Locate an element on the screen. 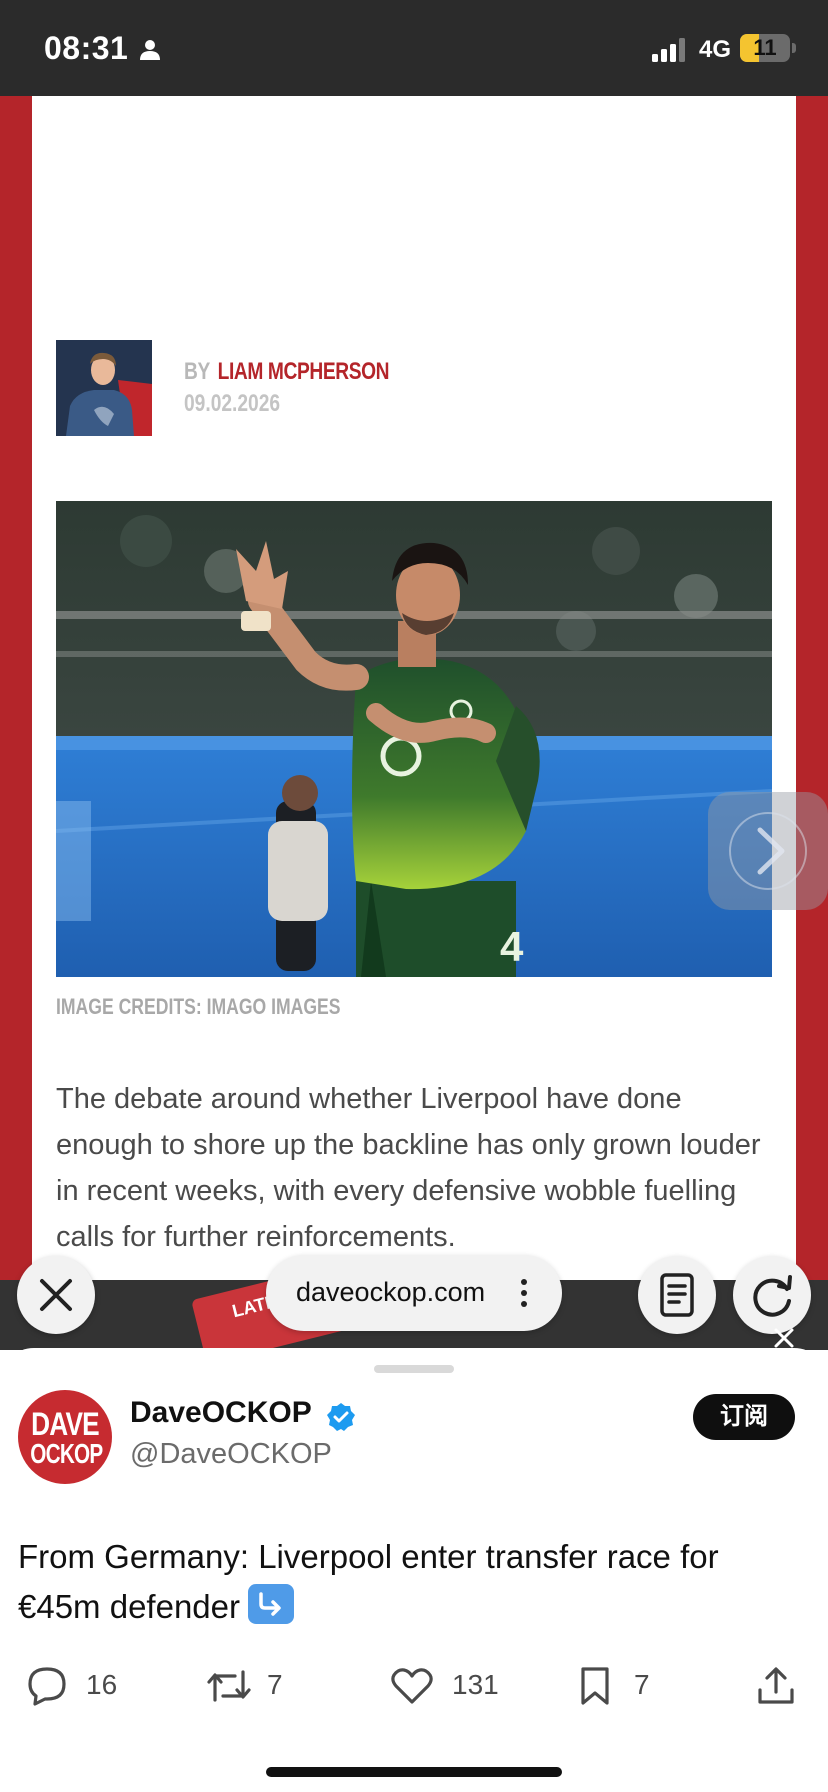 The image size is (828, 1792). verified-icon is located at coordinates (341, 1417).